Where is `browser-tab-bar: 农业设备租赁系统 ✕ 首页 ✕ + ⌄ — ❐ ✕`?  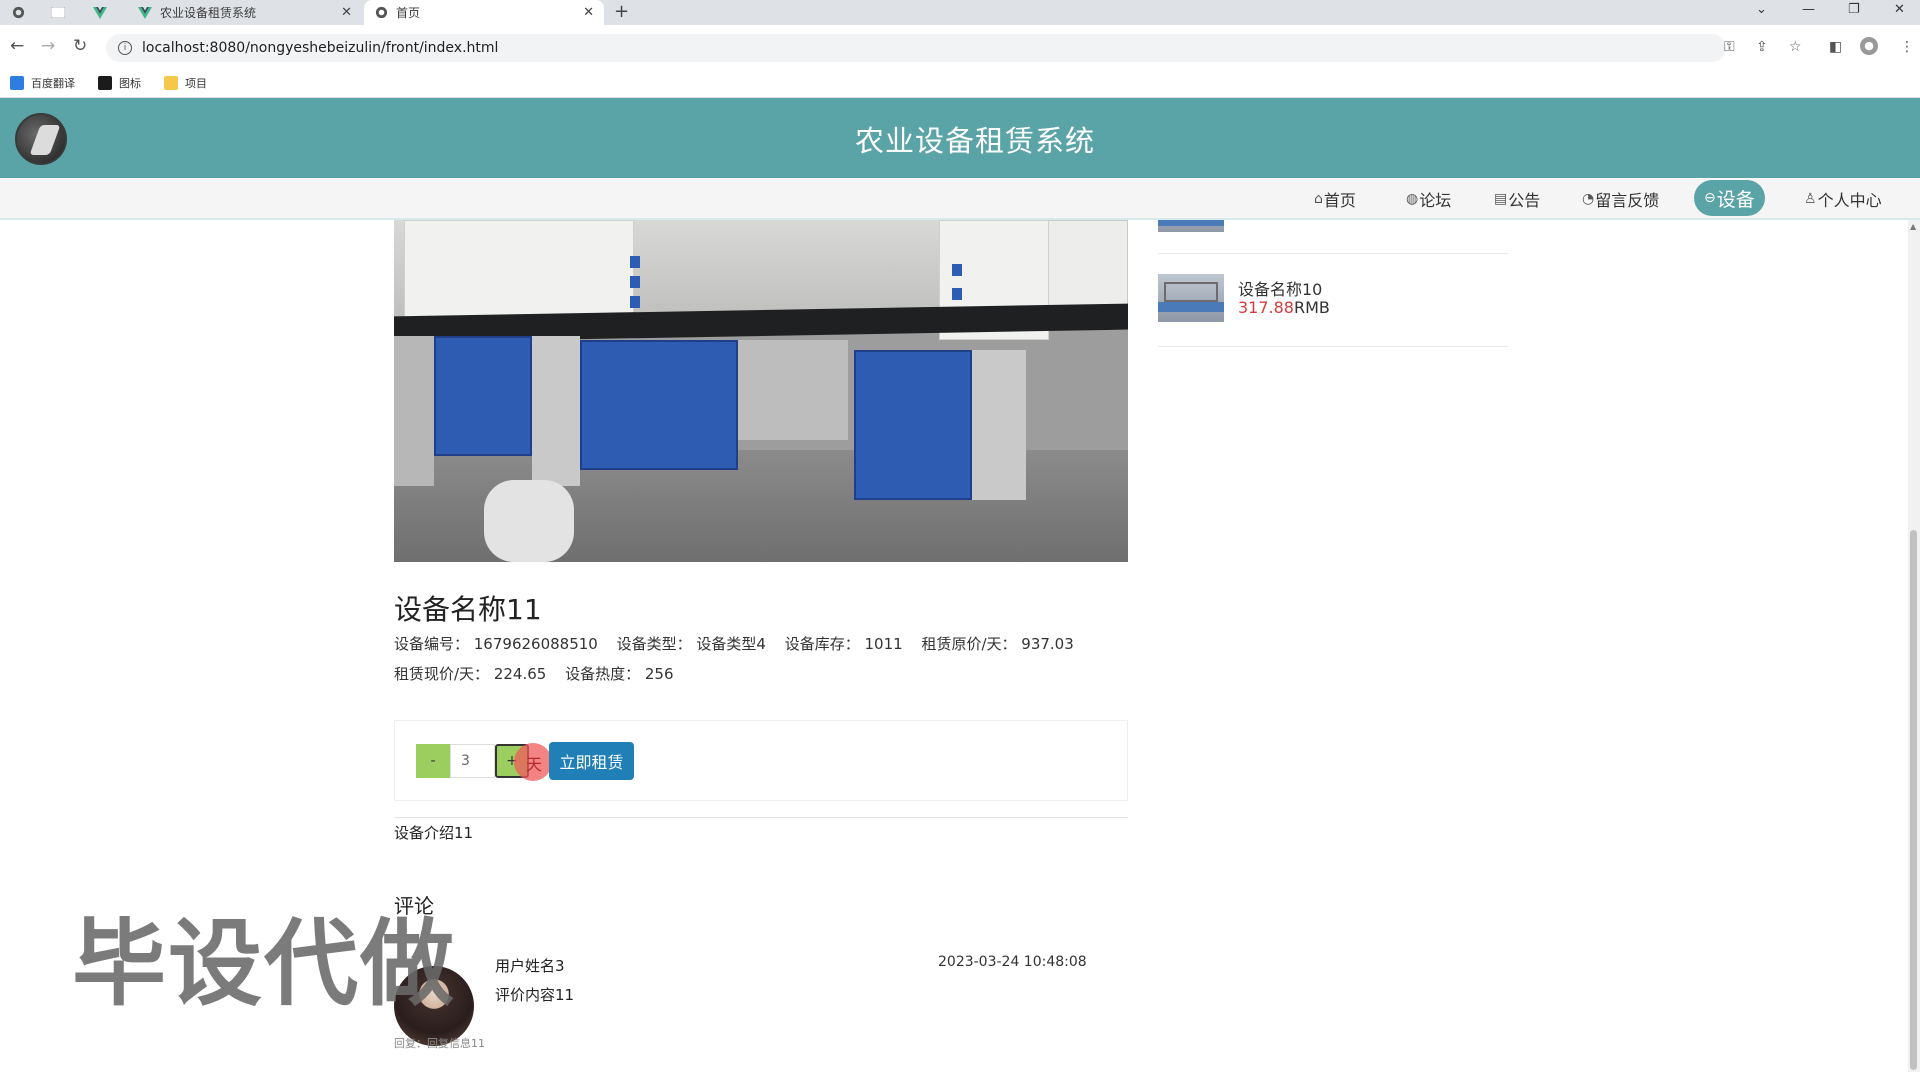 browser-tab-bar: 农业设备租赁系统 ✕ 首页 ✕ + ⌄ — ❐ ✕ is located at coordinates (960, 12).